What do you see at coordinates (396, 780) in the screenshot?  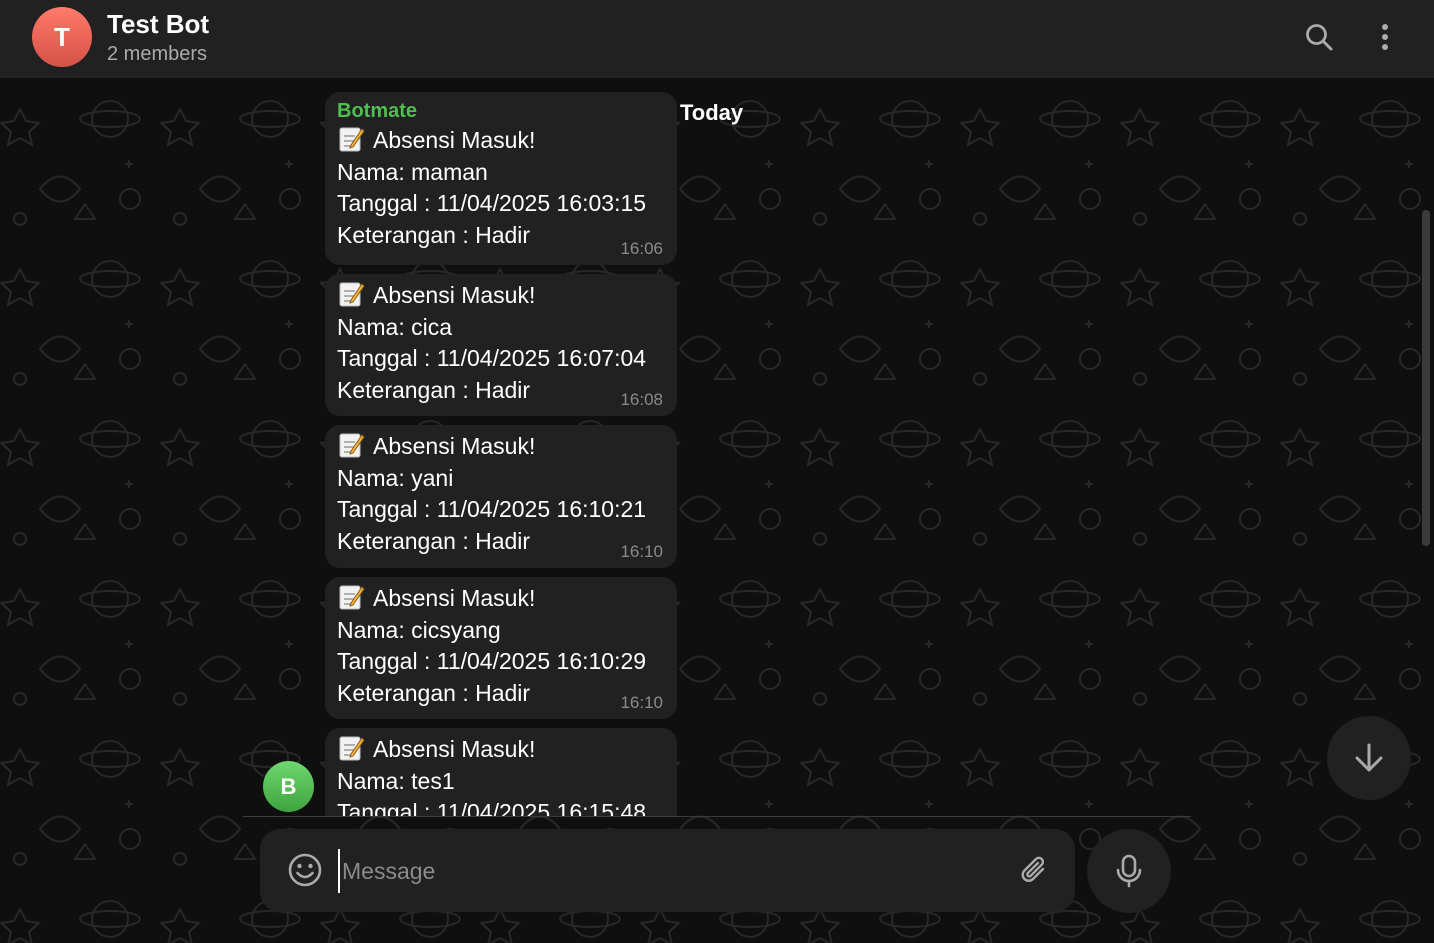 I see `message-line: Nama: tes1` at bounding box center [396, 780].